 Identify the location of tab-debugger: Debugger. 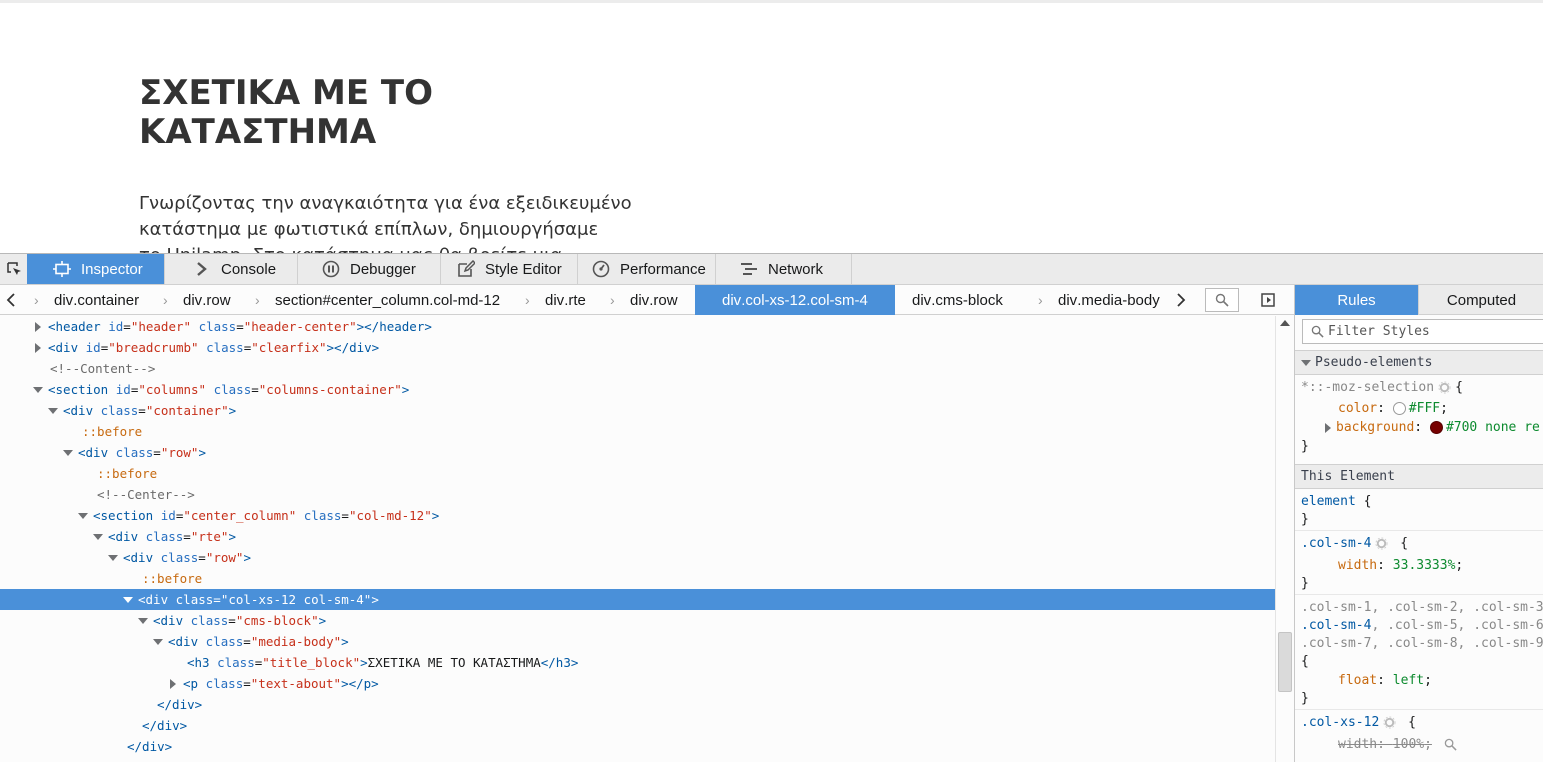
(369, 269).